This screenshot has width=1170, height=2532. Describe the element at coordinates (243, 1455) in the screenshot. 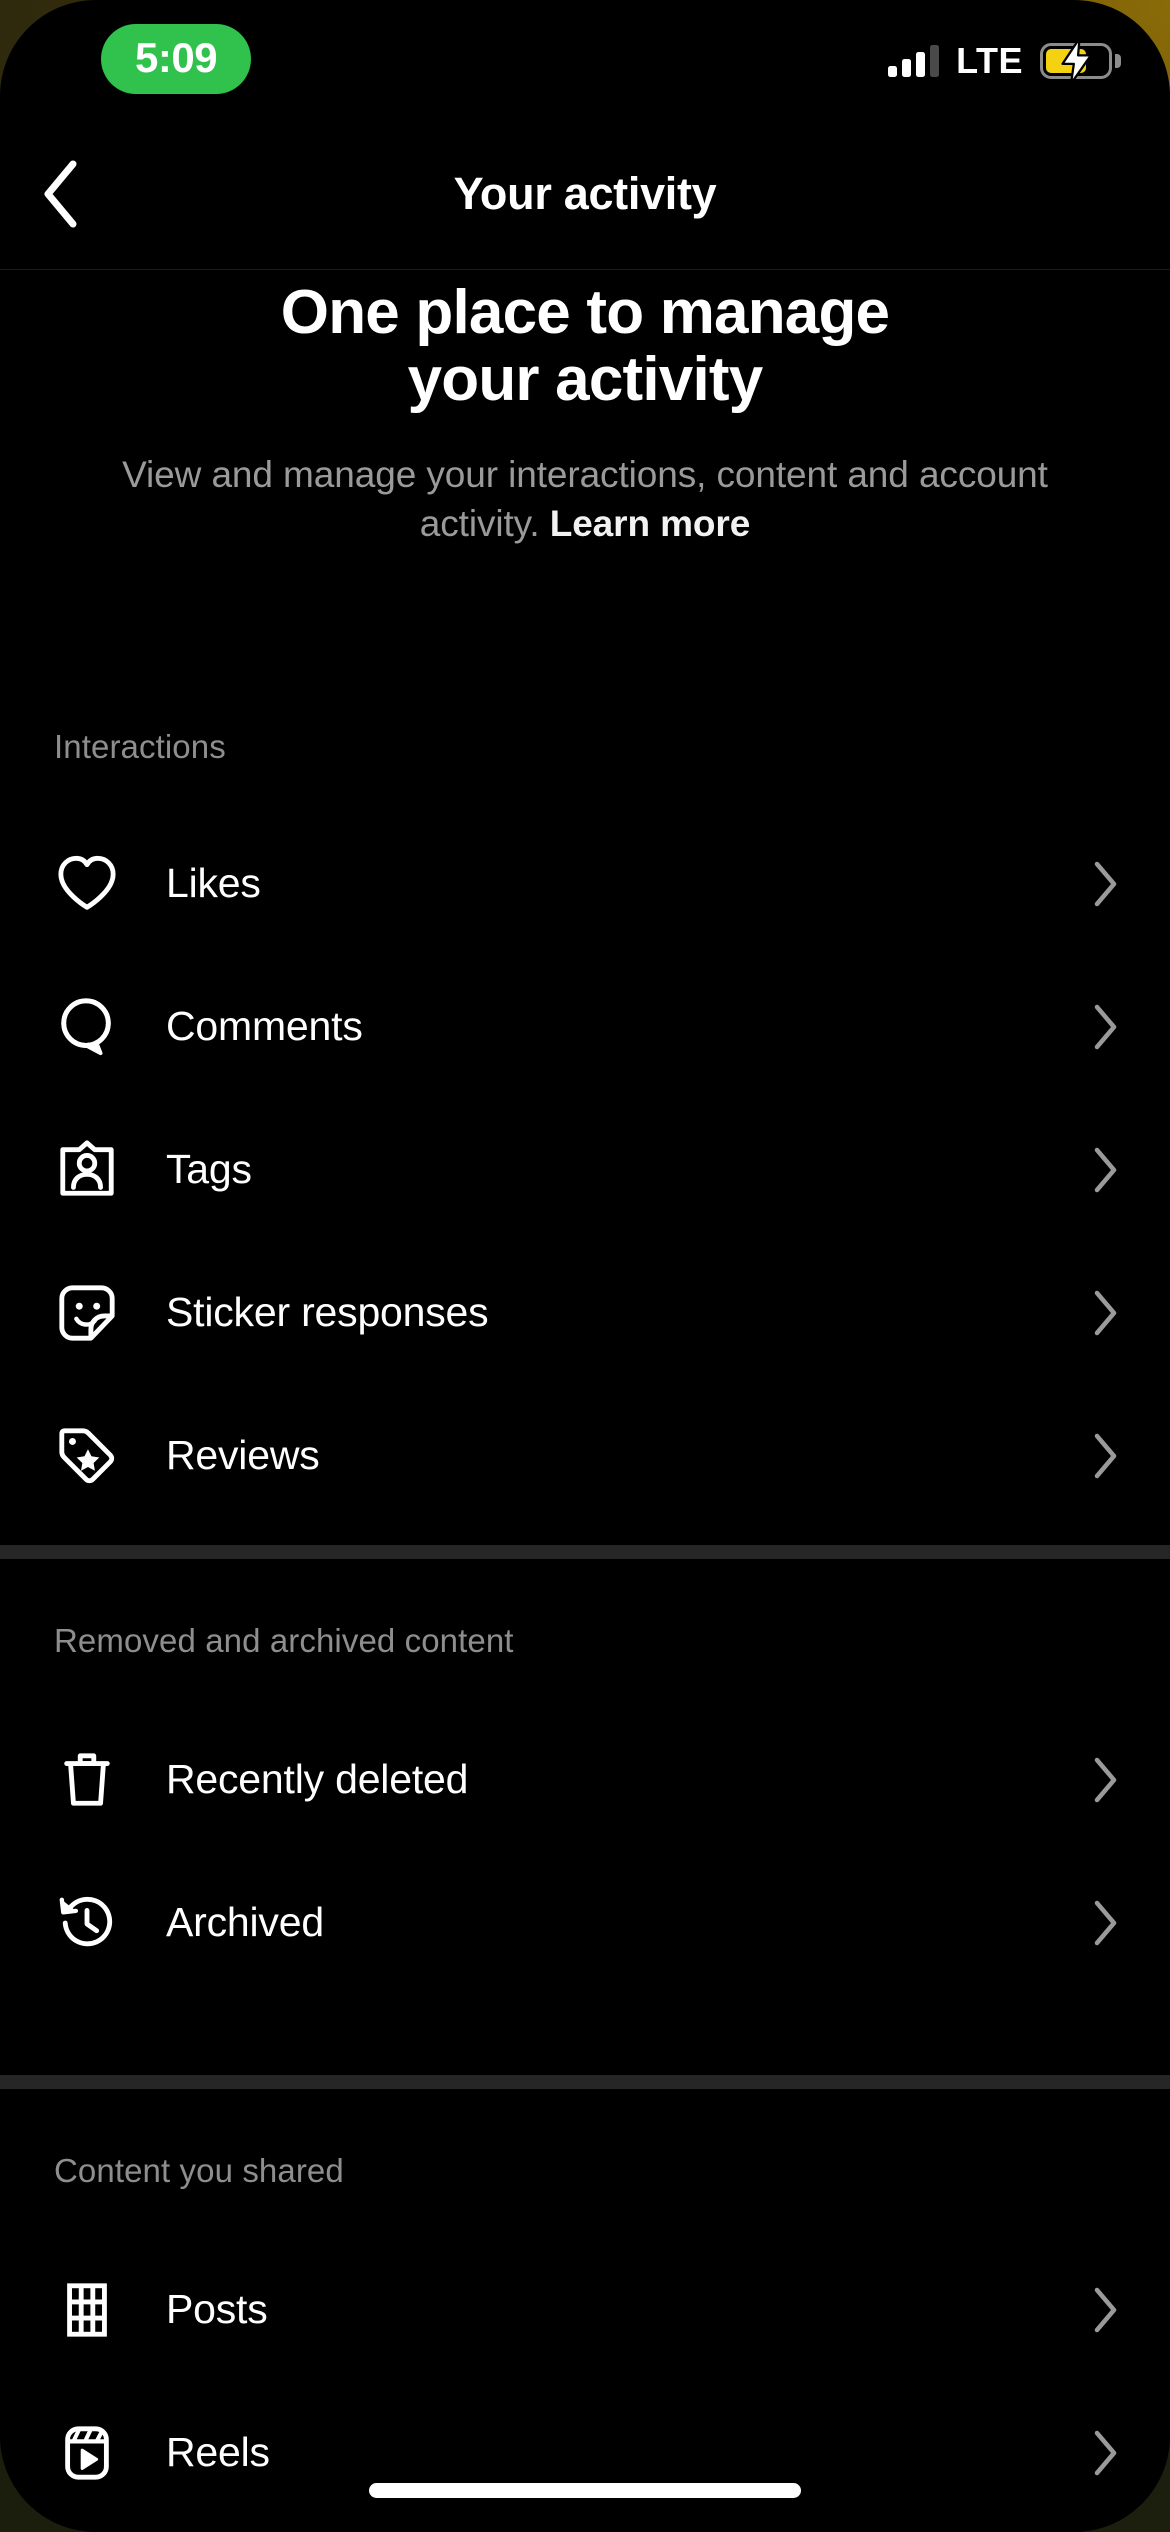

I see `list-item-label: Reviews` at that location.